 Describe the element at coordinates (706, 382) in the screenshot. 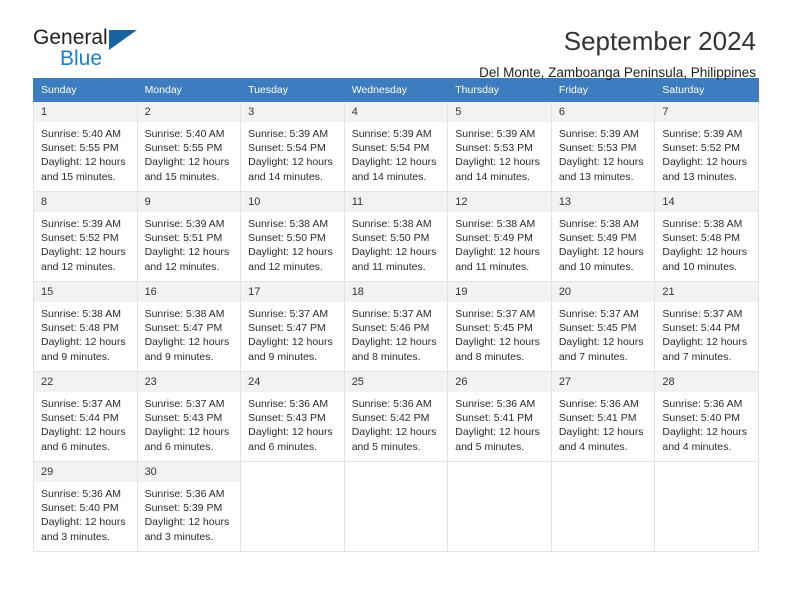

I see `day-number: 28` at that location.